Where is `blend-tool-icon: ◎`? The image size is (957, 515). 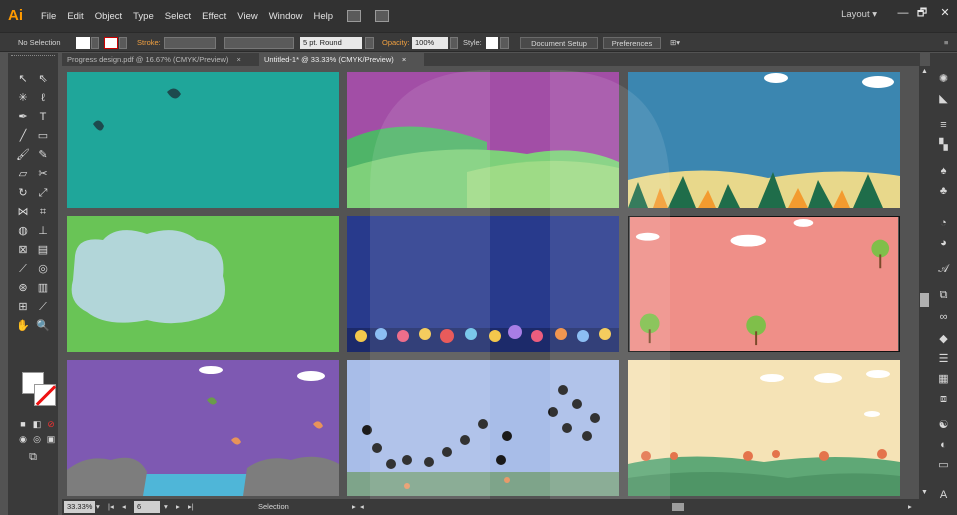 blend-tool-icon: ◎ is located at coordinates (43, 269).